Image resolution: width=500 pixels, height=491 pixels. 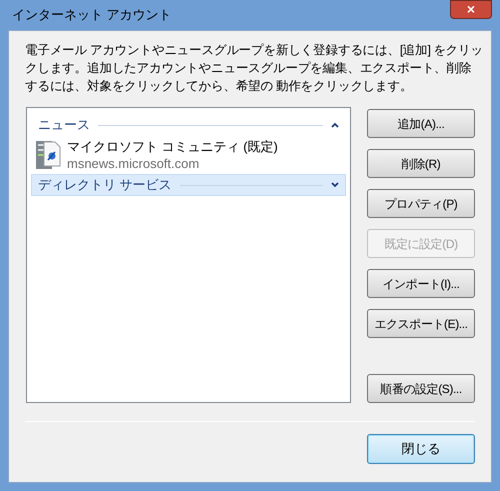 I want to click on account-item: マイクロソフト コミュニティ (既定) msnews.microsoft.com, so click(x=188, y=155).